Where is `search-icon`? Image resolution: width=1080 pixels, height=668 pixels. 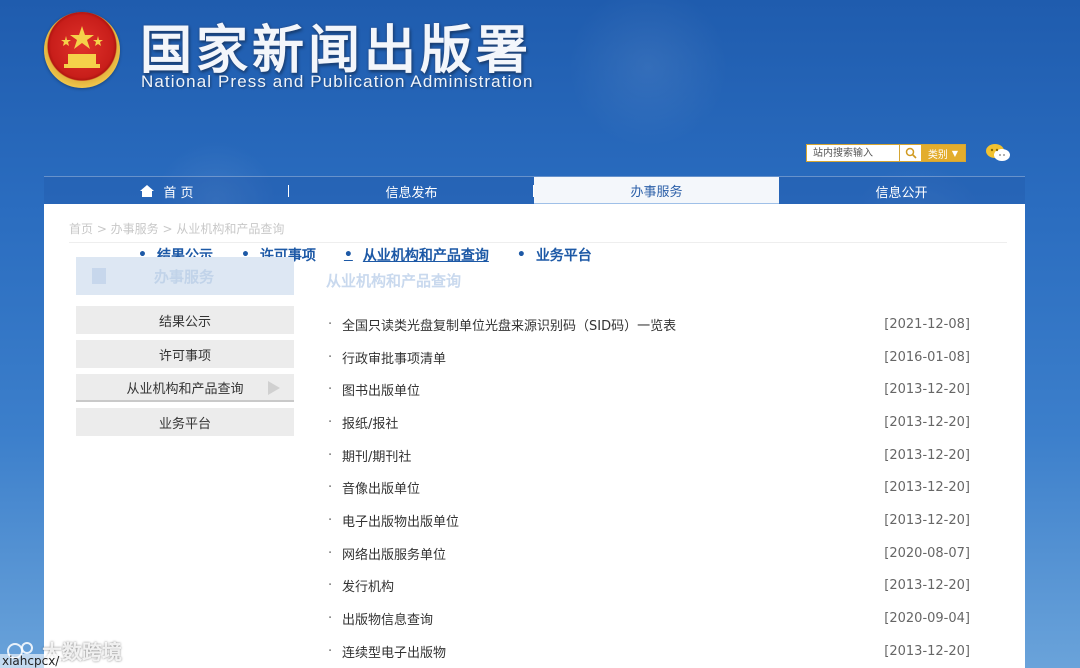
search-icon is located at coordinates (911, 153).